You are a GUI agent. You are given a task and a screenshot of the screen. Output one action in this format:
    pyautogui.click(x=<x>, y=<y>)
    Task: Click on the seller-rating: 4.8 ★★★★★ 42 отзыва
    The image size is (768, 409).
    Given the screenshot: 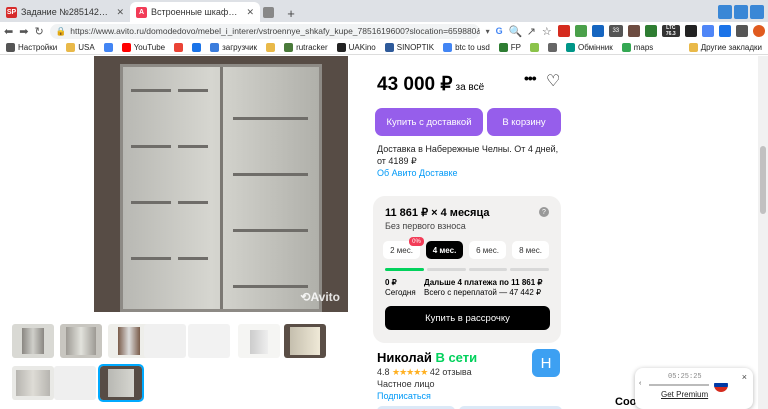 What is the action you would take?
    pyautogui.click(x=424, y=372)
    